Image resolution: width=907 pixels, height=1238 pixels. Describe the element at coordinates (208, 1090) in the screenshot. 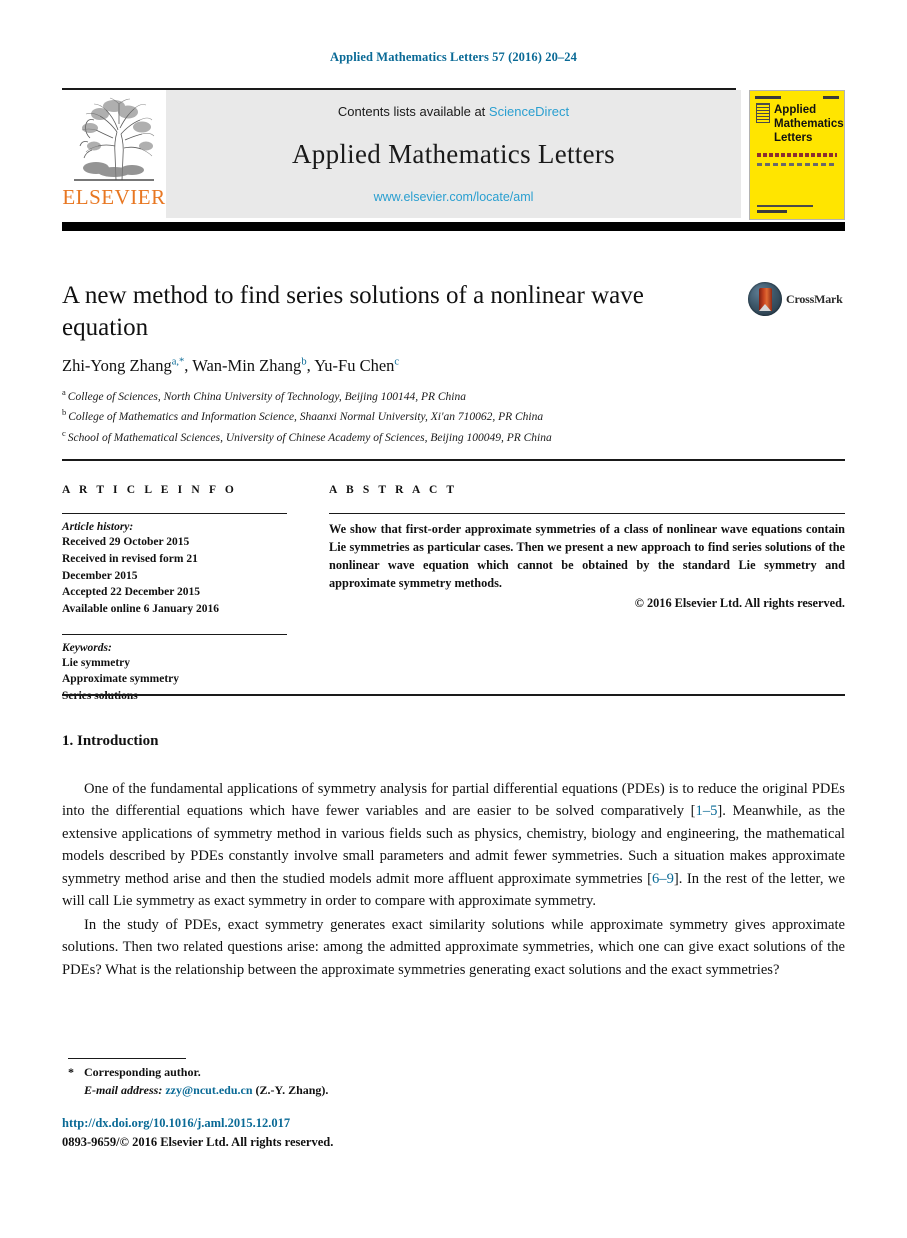

I see `email-link: zzy@ncut.edu.cn` at that location.